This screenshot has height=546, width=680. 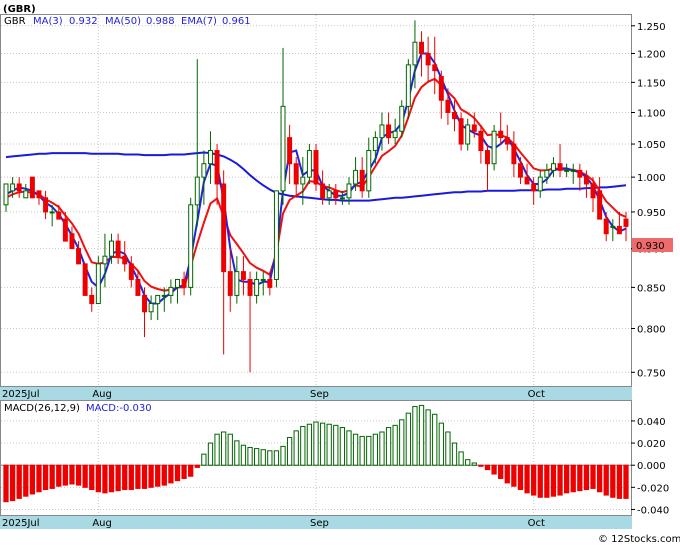 What do you see at coordinates (48, 21) in the screenshot?
I see `legend-ma3-label: MA(3)` at bounding box center [48, 21].